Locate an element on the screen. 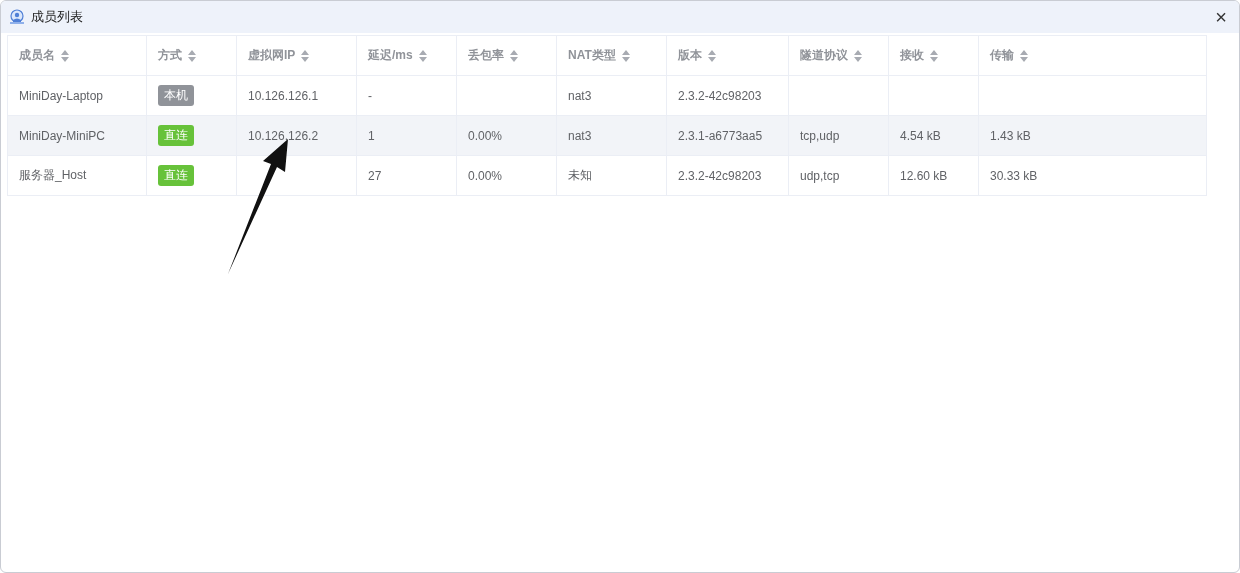 This screenshot has height=573, width=1240. column-header: 接收 is located at coordinates (912, 55).